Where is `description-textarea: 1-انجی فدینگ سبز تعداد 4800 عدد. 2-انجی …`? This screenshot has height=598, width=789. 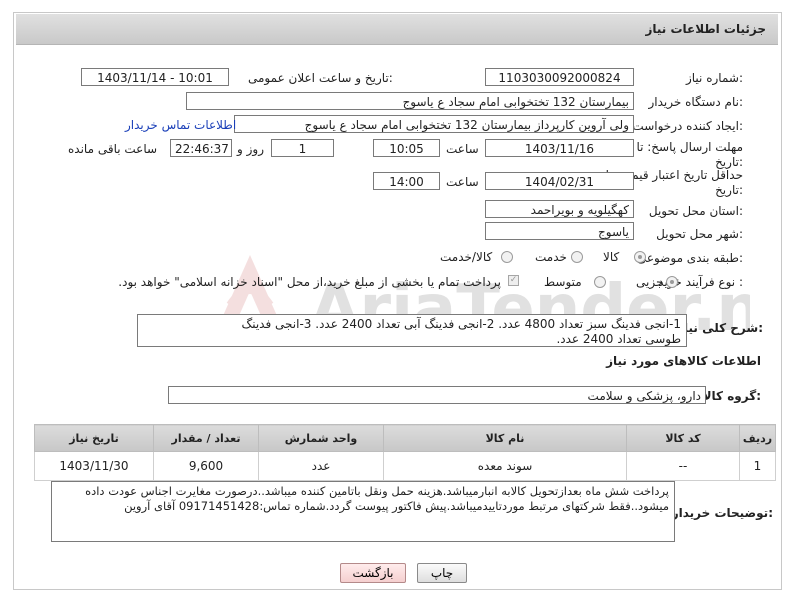
description-textarea: 1-انجی فدینگ سبز تعداد 4800 عدد. 2-انجی … is located at coordinates (412, 330).